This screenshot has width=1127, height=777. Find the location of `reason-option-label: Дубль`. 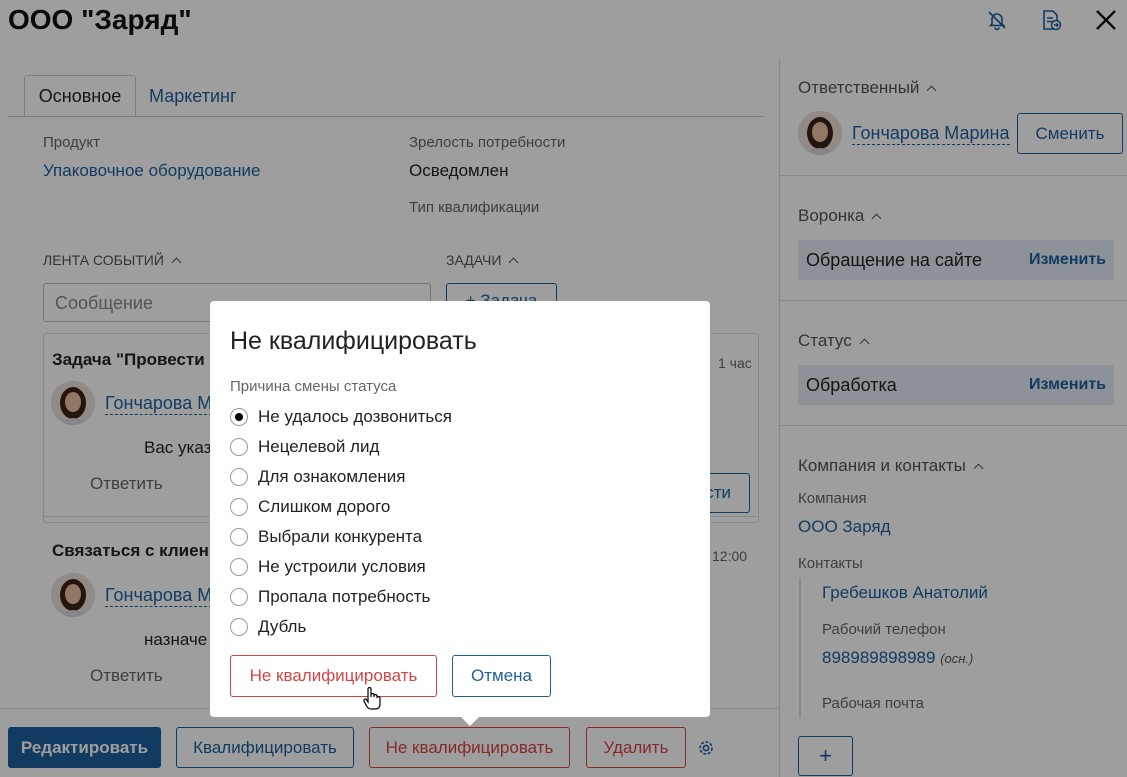

reason-option-label: Дубль is located at coordinates (282, 626).